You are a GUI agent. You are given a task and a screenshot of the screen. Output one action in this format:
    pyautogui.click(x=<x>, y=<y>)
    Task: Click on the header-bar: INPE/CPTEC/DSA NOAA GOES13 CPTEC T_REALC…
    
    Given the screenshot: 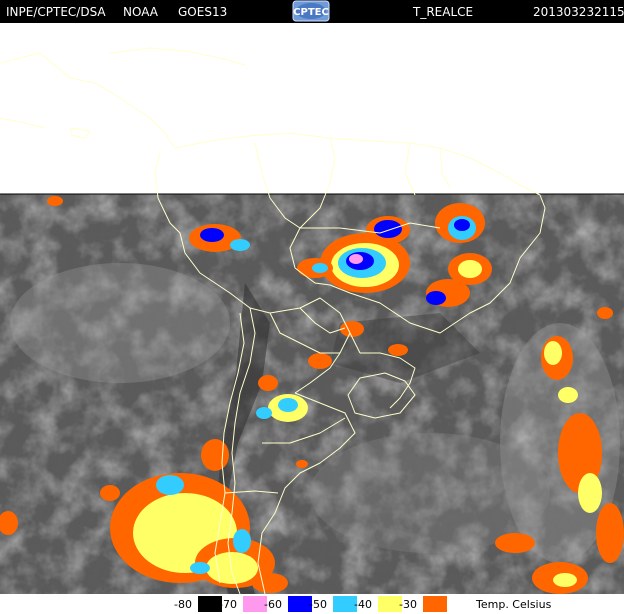 What is the action you would take?
    pyautogui.click(x=312, y=11)
    